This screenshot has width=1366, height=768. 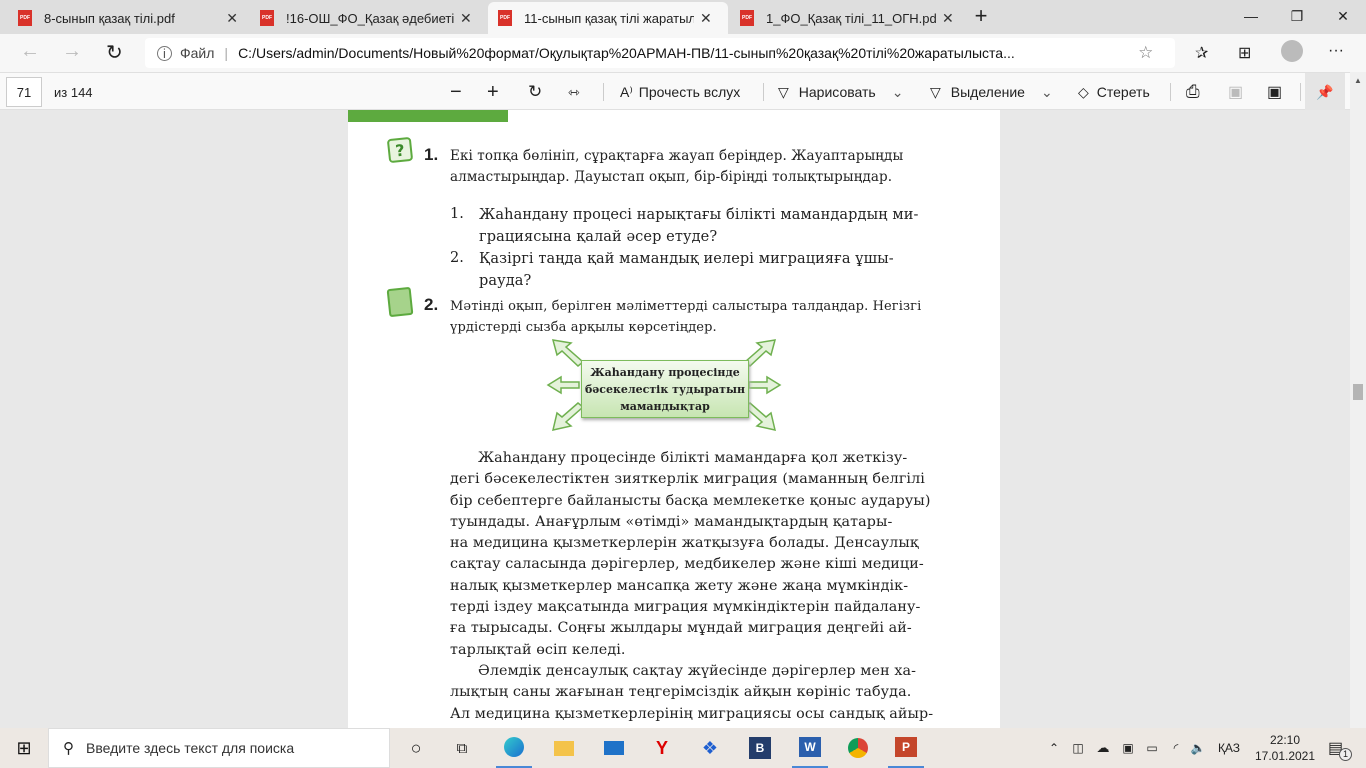 What do you see at coordinates (72, 51) in the screenshot?
I see `forward-icon: →` at bounding box center [72, 51].